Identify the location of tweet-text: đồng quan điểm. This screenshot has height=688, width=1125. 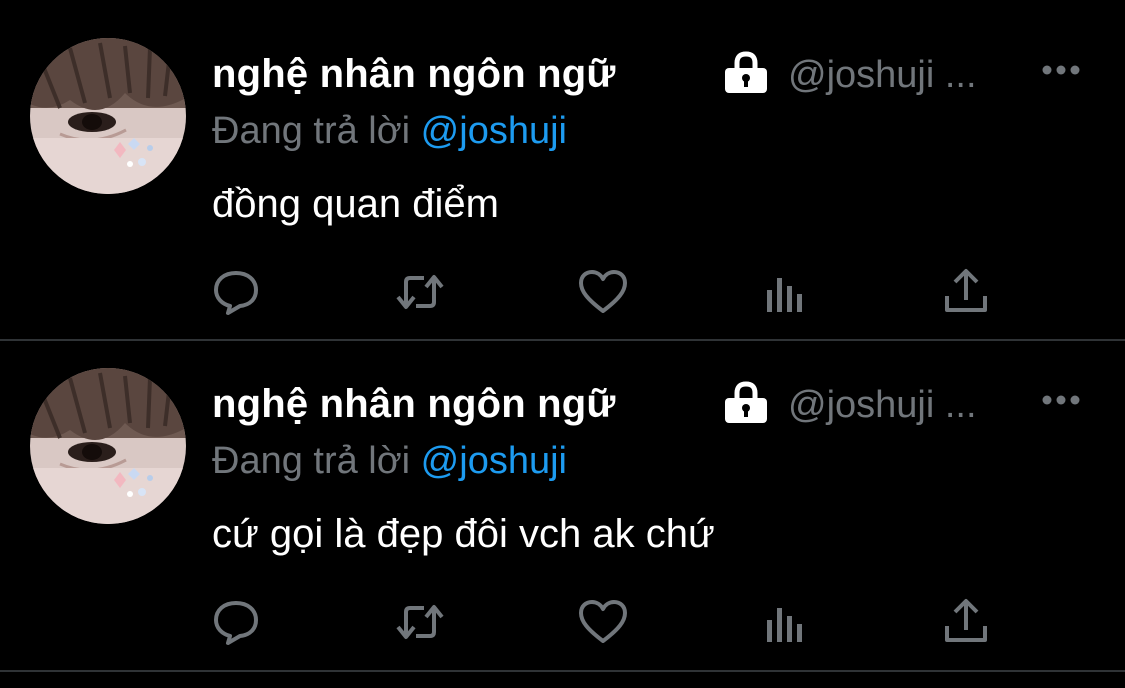
(355, 204).